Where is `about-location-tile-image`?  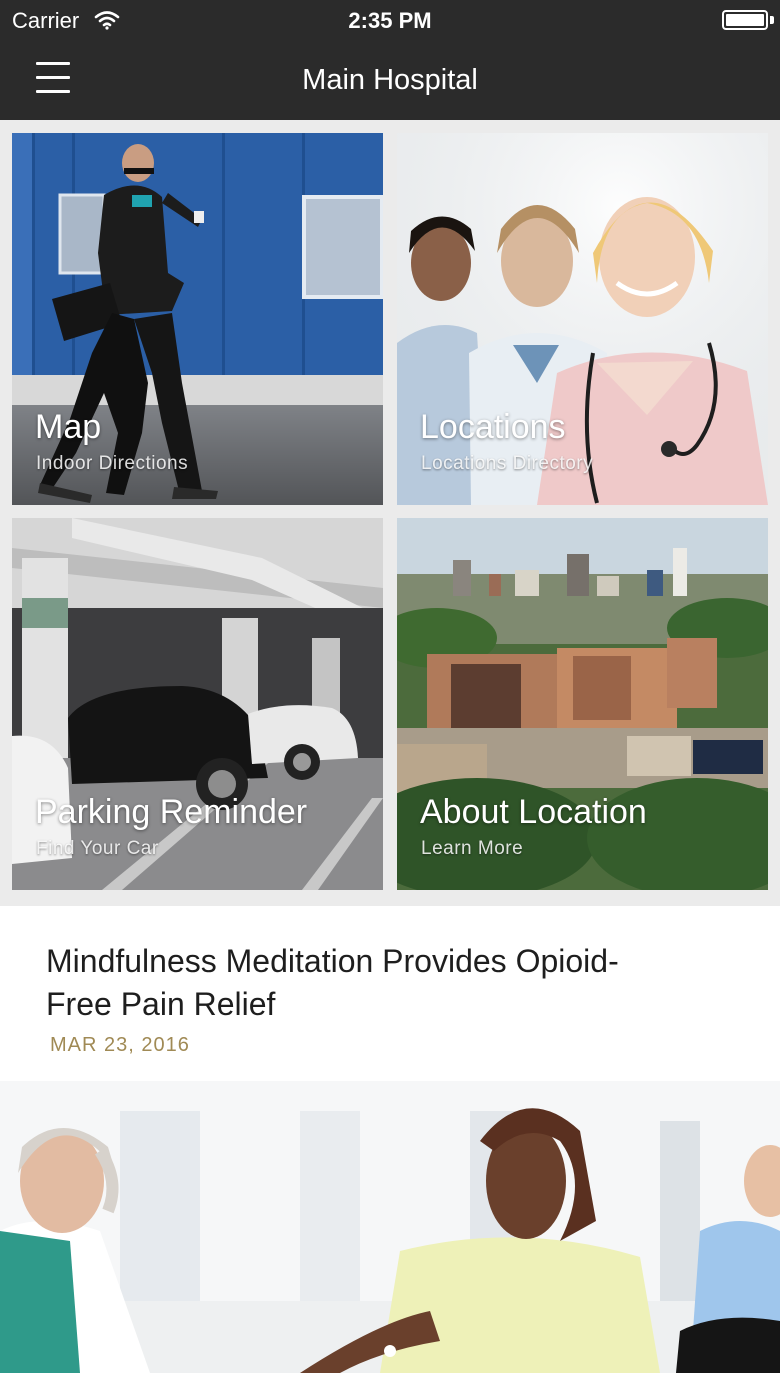
about-location-tile-image is located at coordinates (582, 704).